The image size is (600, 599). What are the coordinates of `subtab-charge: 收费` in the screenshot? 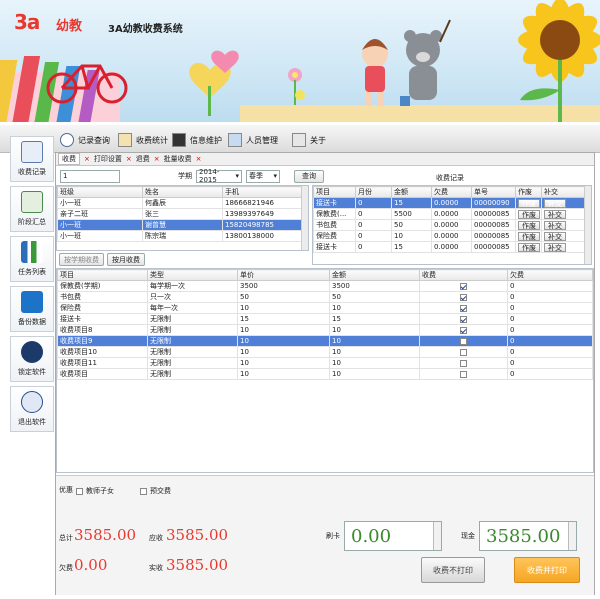 It's located at (69, 159).